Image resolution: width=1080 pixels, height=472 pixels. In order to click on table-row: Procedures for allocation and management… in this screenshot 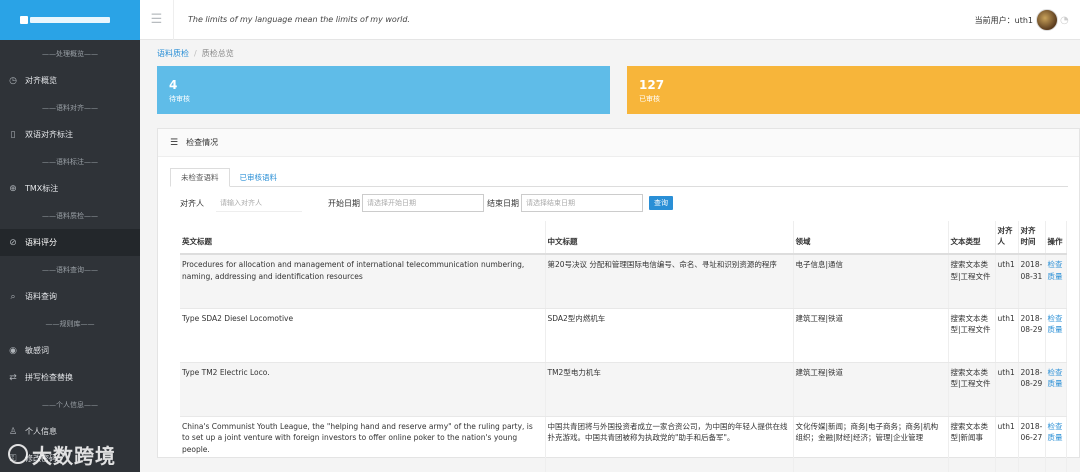, I will do `click(623, 281)`.